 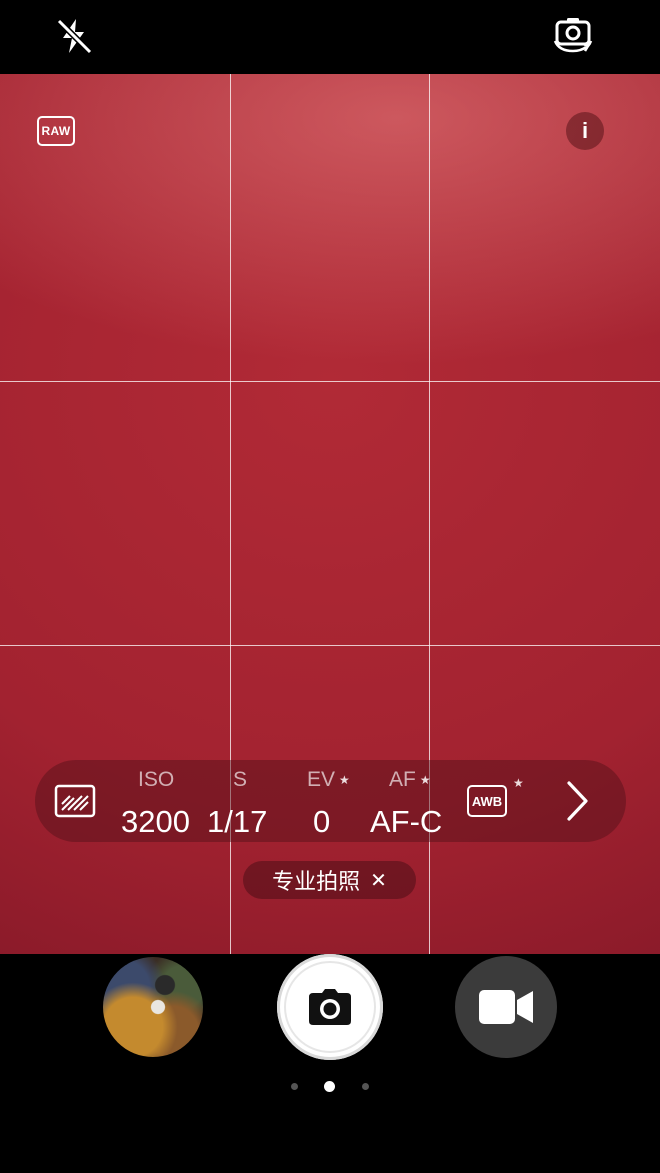 I want to click on ev-setting: EV ★ 0, so click(x=332, y=801).